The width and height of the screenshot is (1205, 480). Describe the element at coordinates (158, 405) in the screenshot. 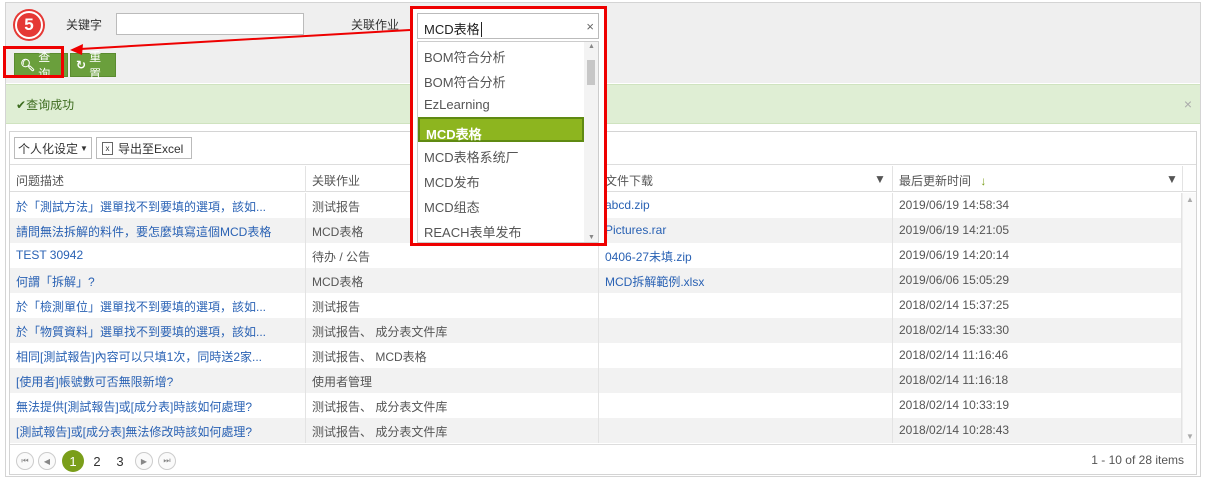

I see `cell-description: 無法提供[測試報告]或[成分表]時該如何處理?` at that location.